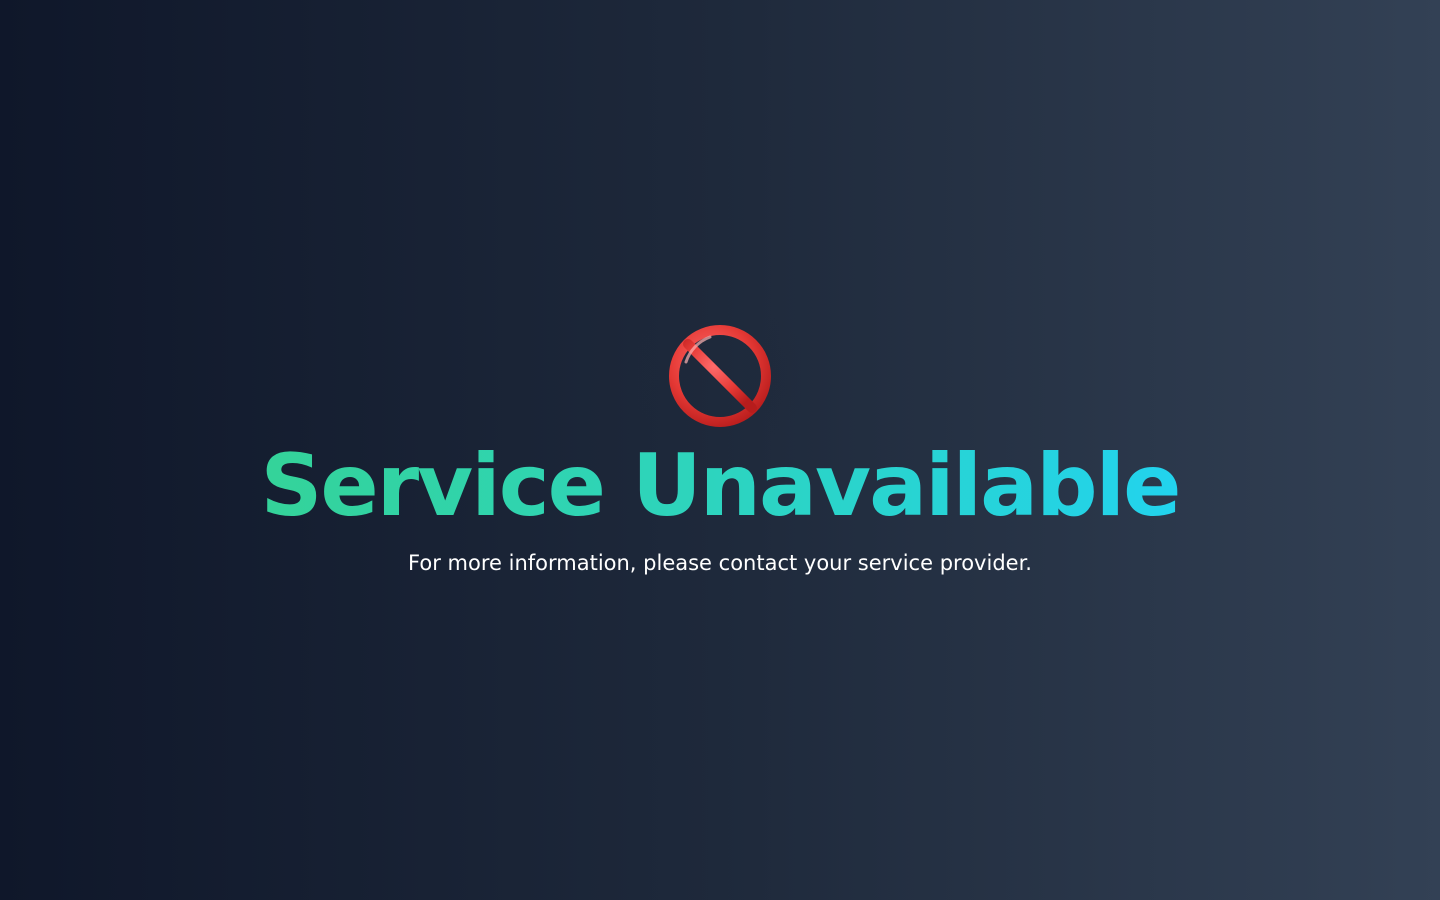 This screenshot has width=1440, height=900. I want to click on page-title: Service Unavailable, so click(720, 486).